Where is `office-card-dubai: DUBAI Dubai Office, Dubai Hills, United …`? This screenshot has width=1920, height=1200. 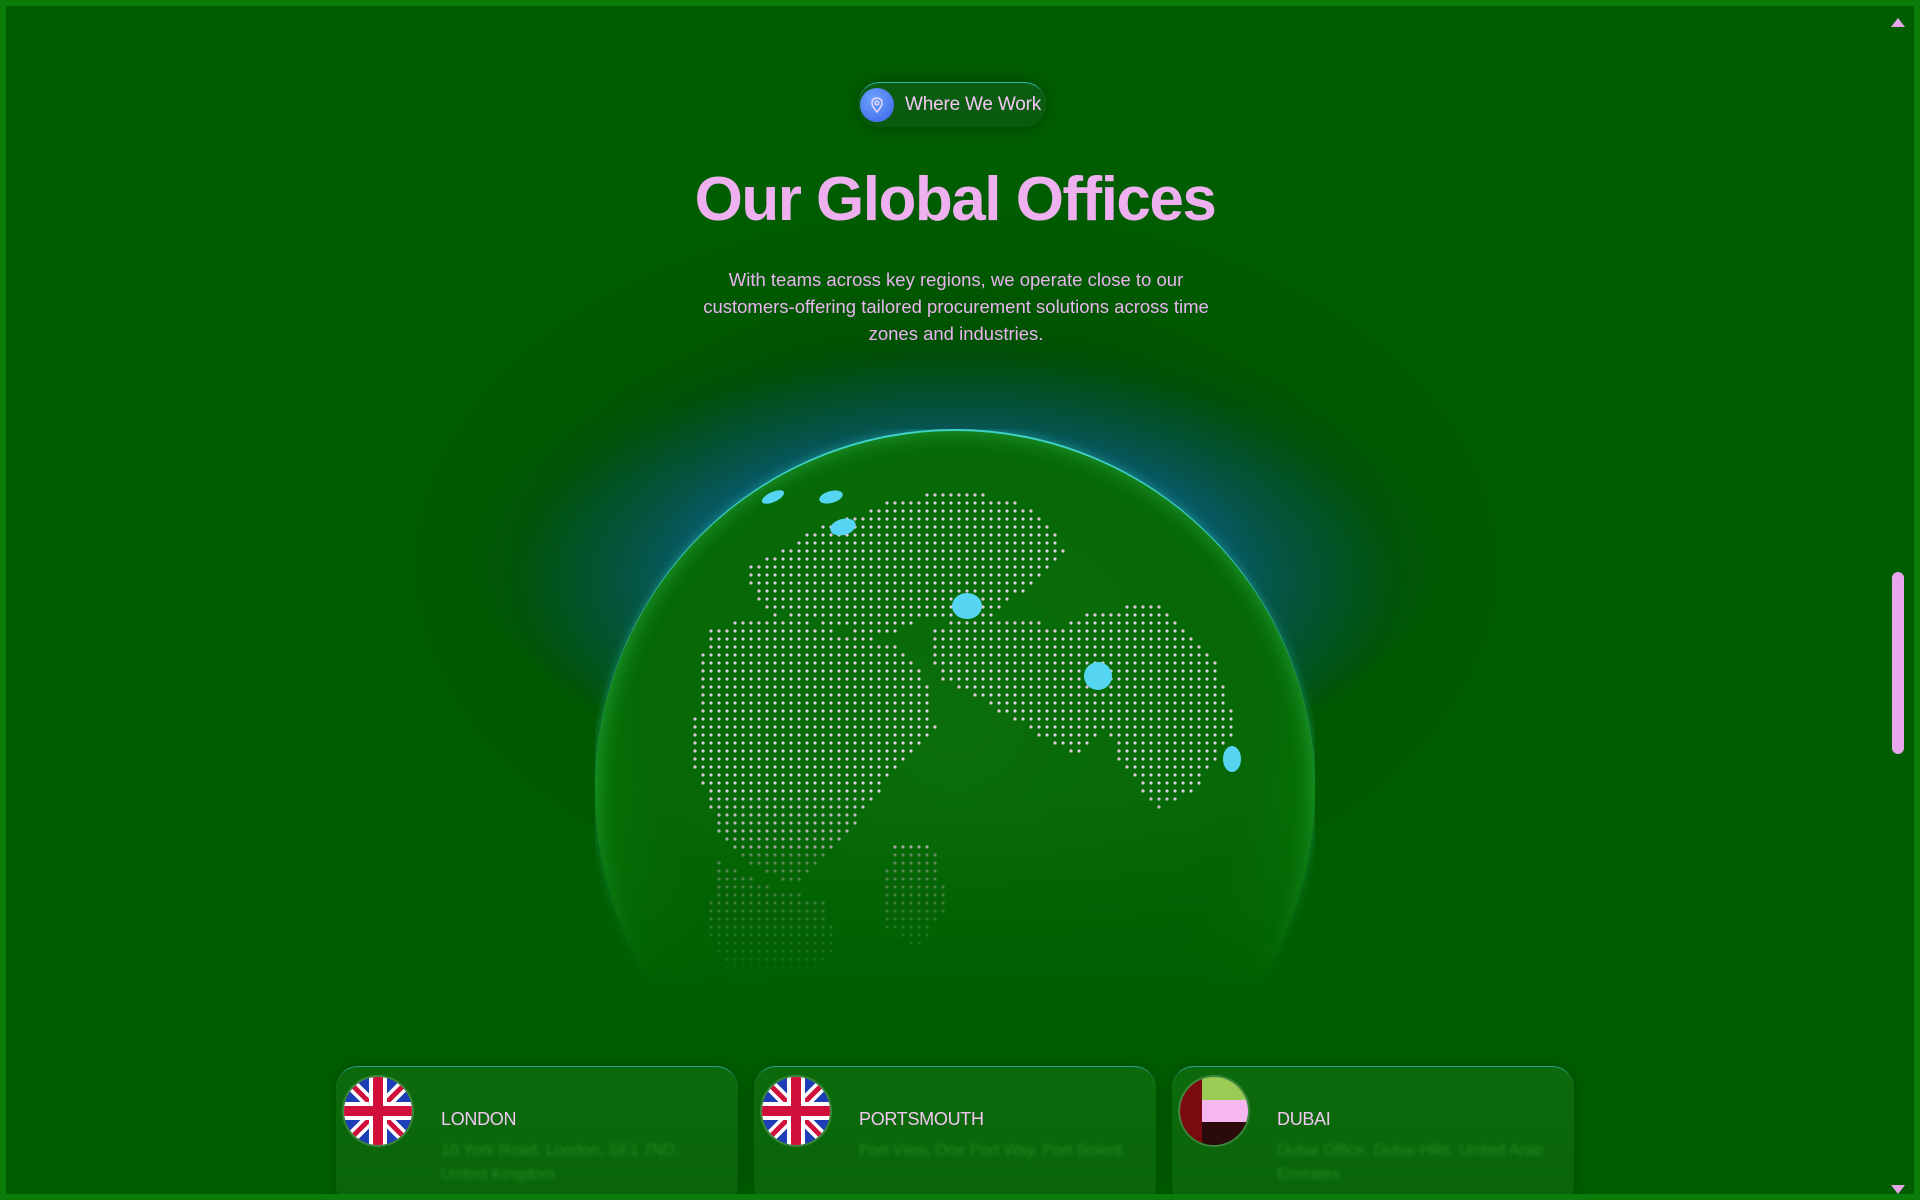
office-card-dubai: DUBAI Dubai Office, Dubai Hills, United … is located at coordinates (1373, 1130).